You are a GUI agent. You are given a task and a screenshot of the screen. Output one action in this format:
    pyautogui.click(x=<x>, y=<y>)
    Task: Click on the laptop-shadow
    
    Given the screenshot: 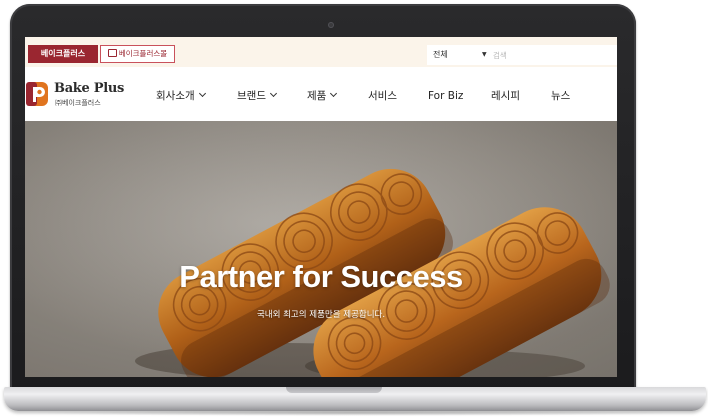 What is the action you would take?
    pyautogui.click(x=355, y=413)
    